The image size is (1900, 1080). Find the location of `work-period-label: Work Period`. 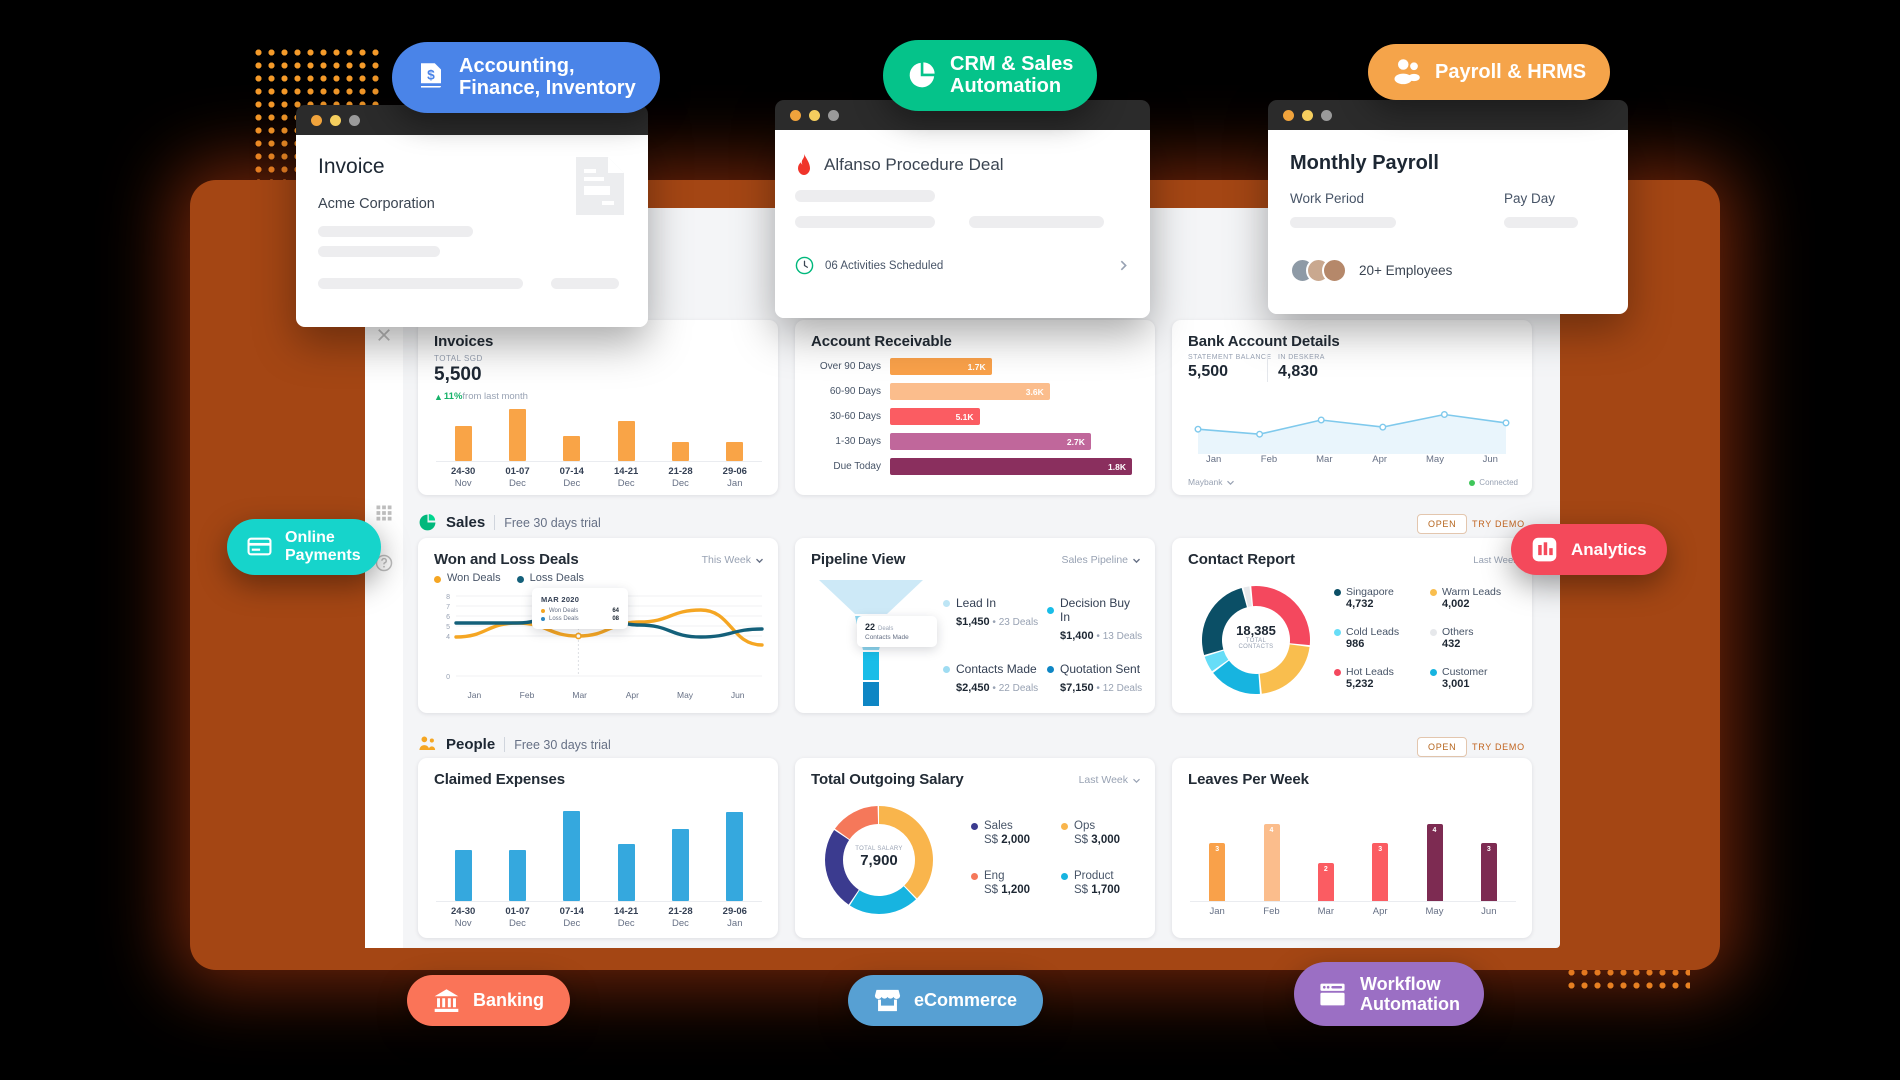

work-period-label: Work Period is located at coordinates (1327, 198).